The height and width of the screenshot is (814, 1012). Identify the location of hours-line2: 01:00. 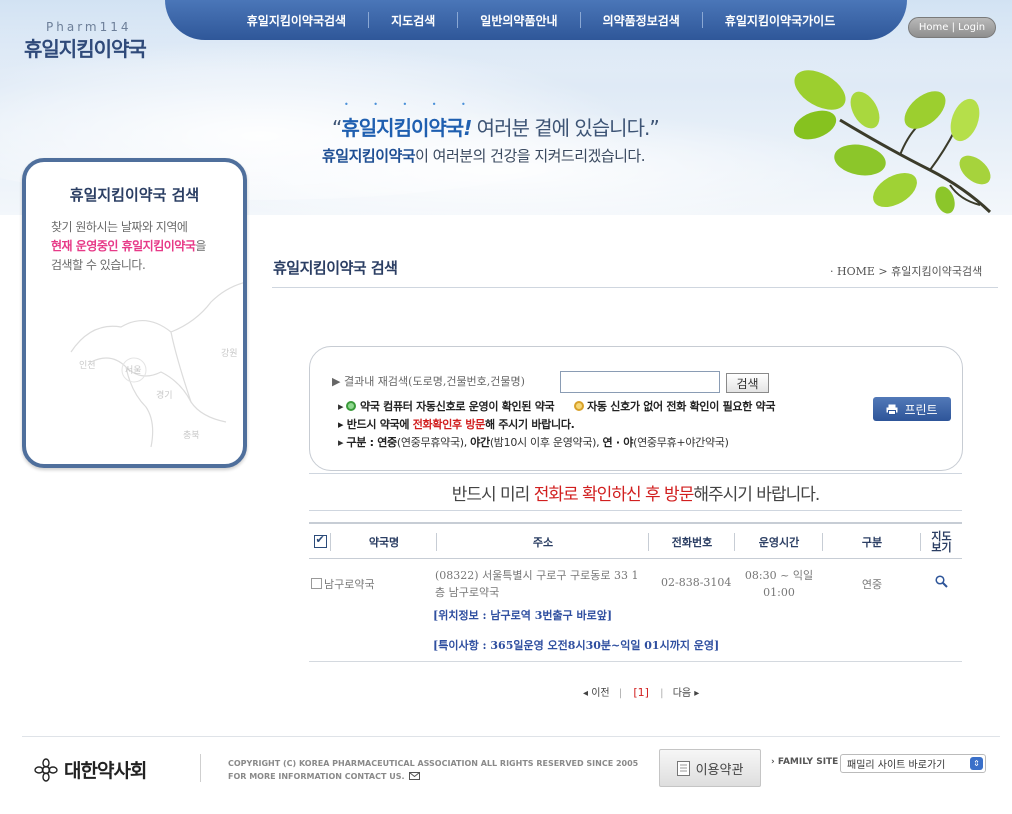
(779, 592).